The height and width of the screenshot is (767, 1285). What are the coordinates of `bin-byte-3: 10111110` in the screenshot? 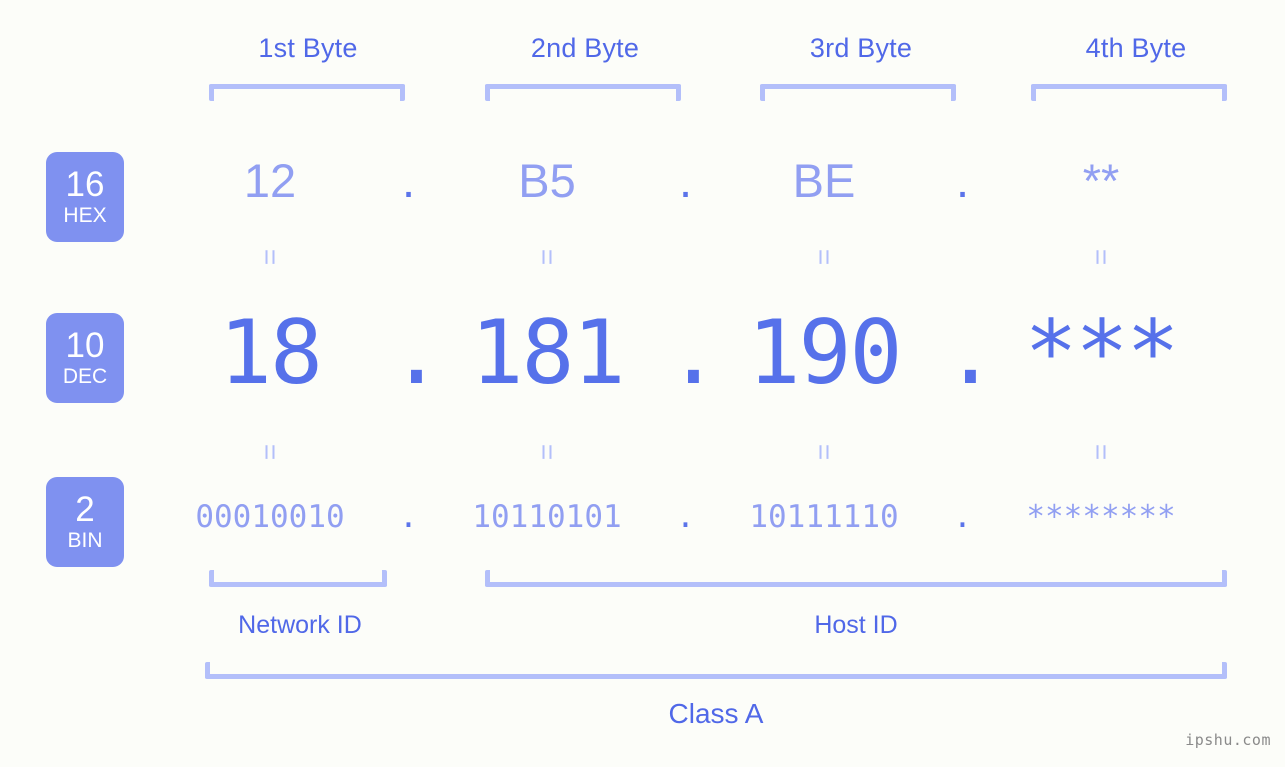 It's located at (824, 517).